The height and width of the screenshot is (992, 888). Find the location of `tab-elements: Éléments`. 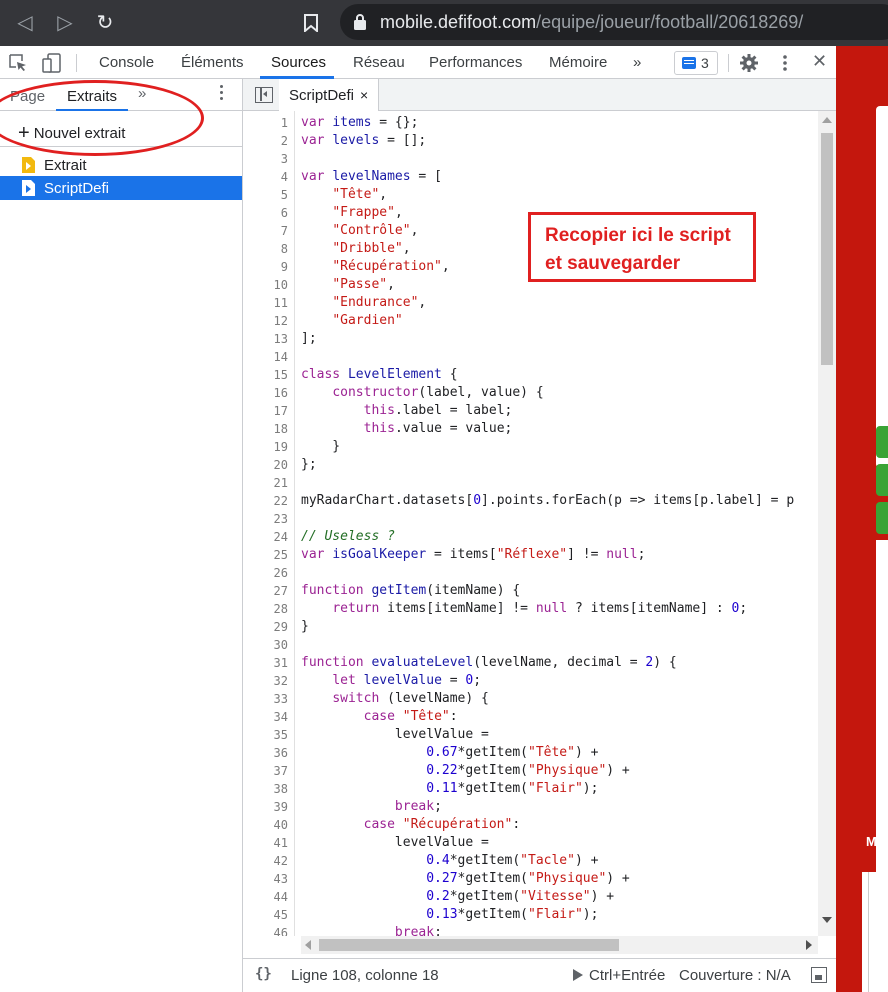

tab-elements: Éléments is located at coordinates (212, 62).